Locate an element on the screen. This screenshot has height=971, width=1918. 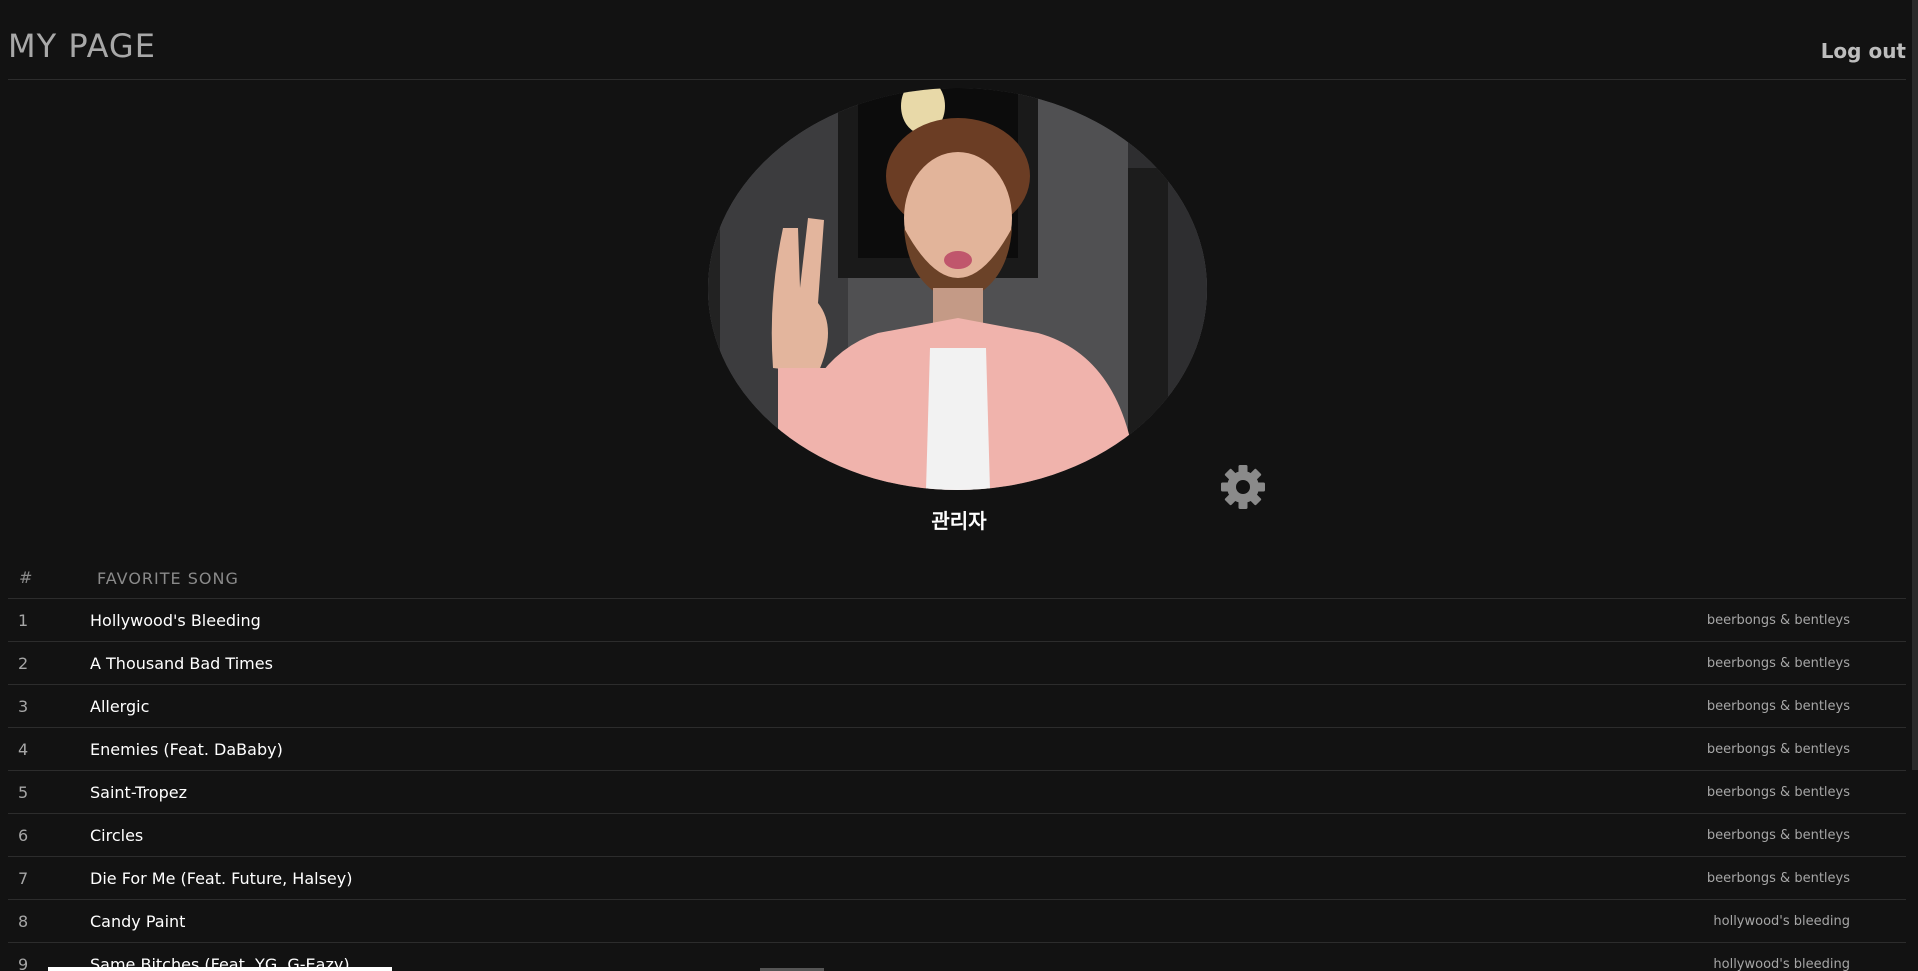
table-header: # FAVORITE SONG is located at coordinates (957, 578).